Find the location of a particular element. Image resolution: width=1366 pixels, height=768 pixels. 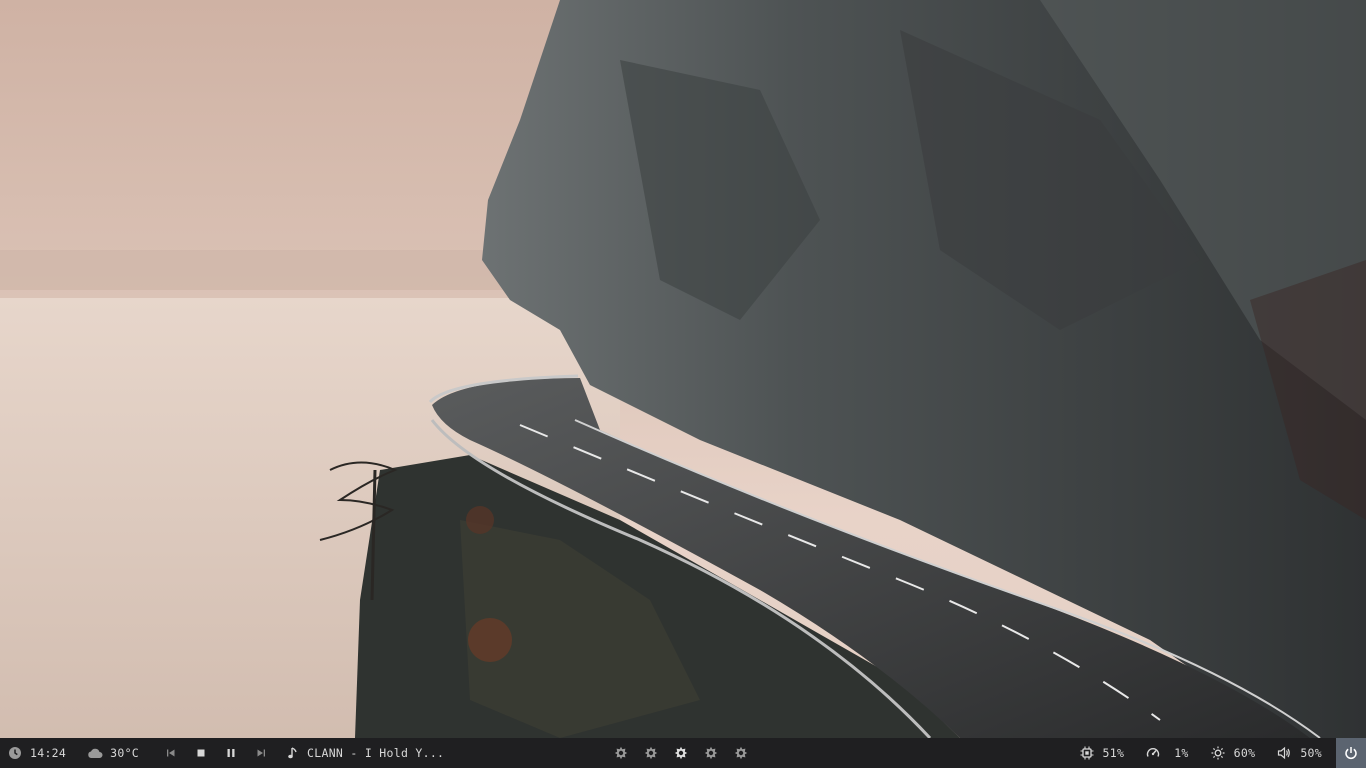

clock-time: 14:24 is located at coordinates (48, 753).